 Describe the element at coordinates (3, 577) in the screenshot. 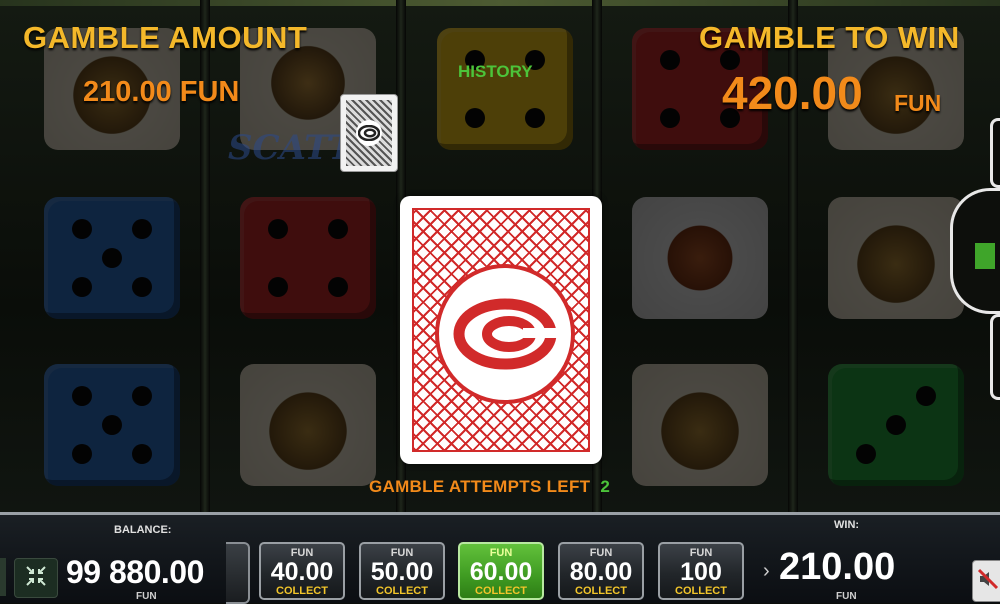

I see `left-edge-button` at that location.